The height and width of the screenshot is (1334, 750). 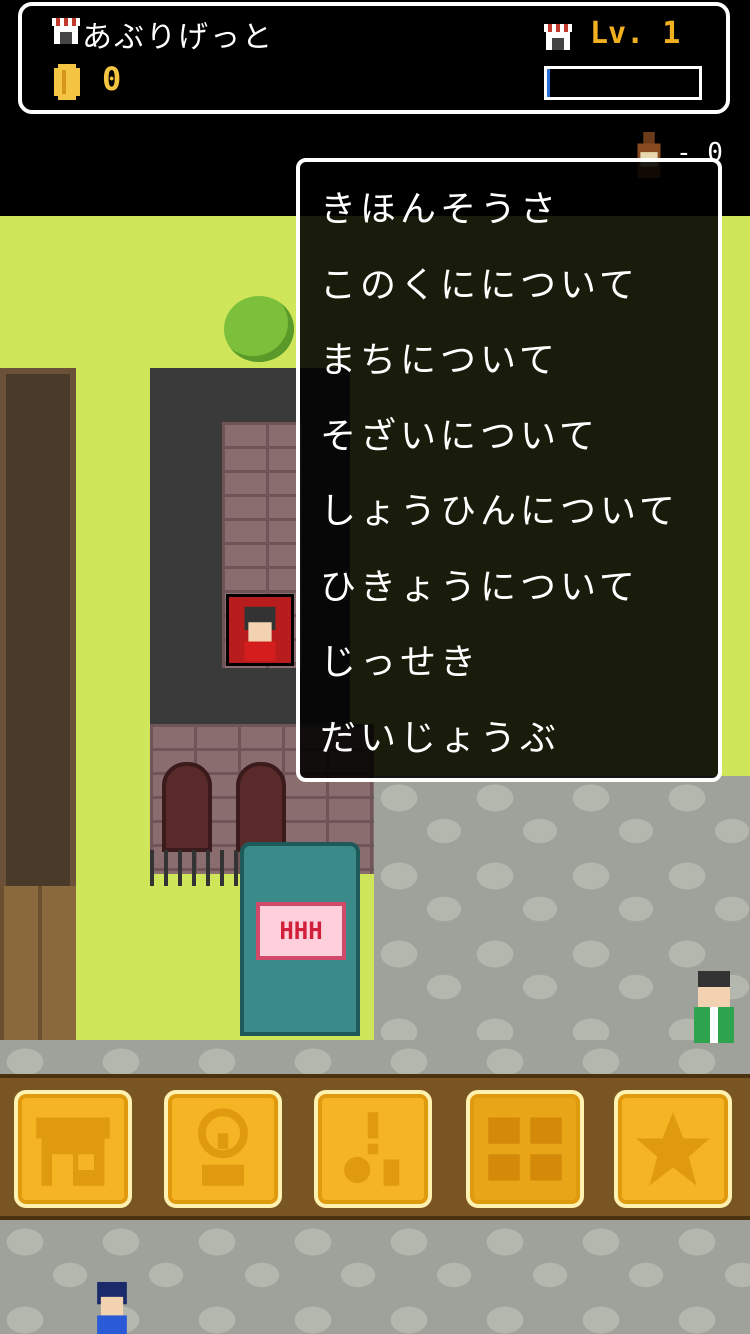 What do you see at coordinates (187, 807) in the screenshot?
I see `window-left` at bounding box center [187, 807].